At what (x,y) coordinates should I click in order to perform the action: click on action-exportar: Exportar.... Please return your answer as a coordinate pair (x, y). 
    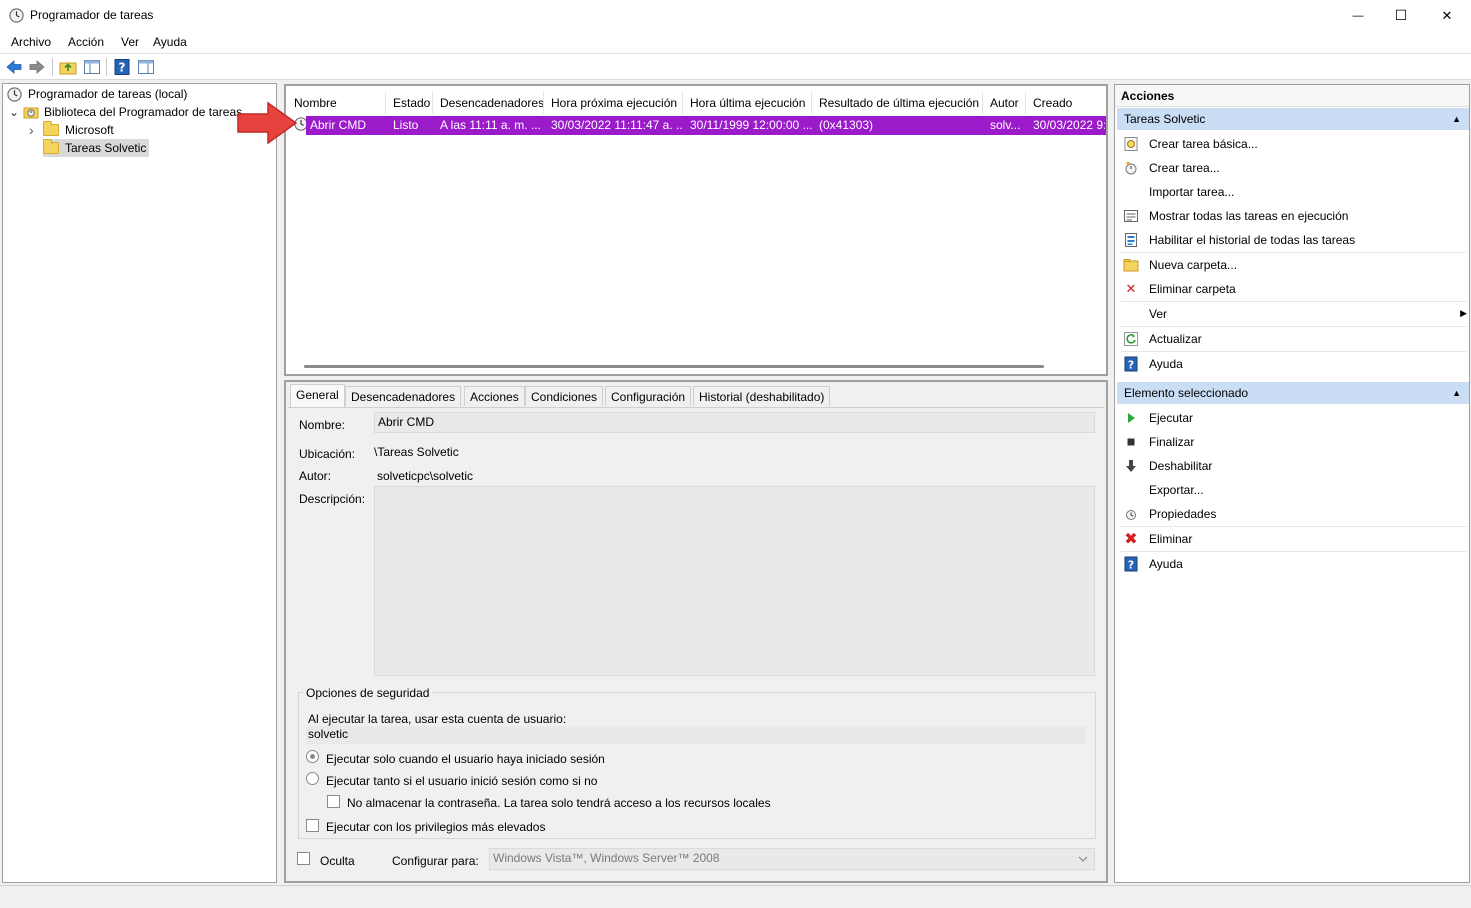
    Looking at the image, I should click on (1292, 490).